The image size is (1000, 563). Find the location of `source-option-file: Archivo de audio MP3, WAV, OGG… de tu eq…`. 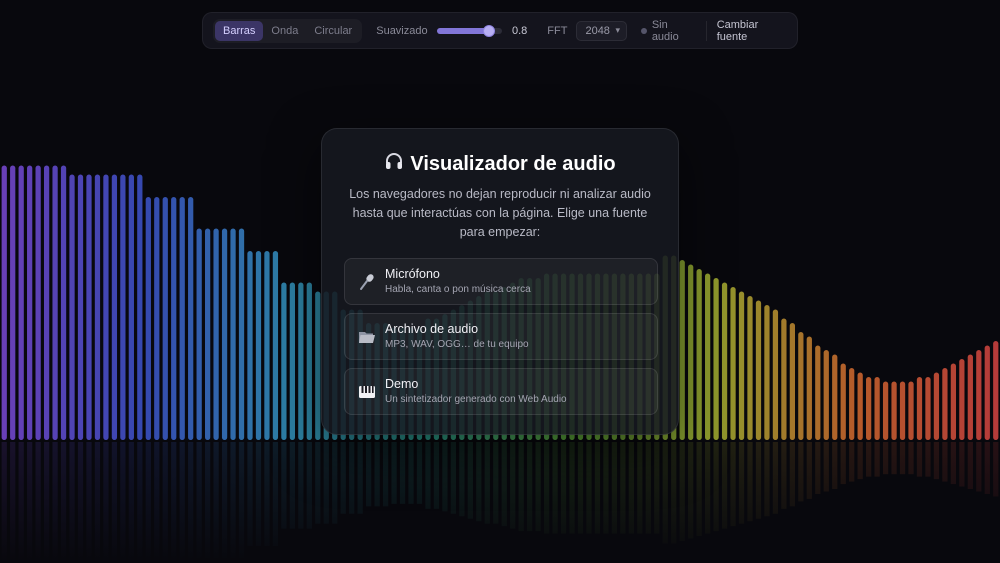

source-option-file: Archivo de audio MP3, WAV, OGG… de tu eq… is located at coordinates (501, 336).